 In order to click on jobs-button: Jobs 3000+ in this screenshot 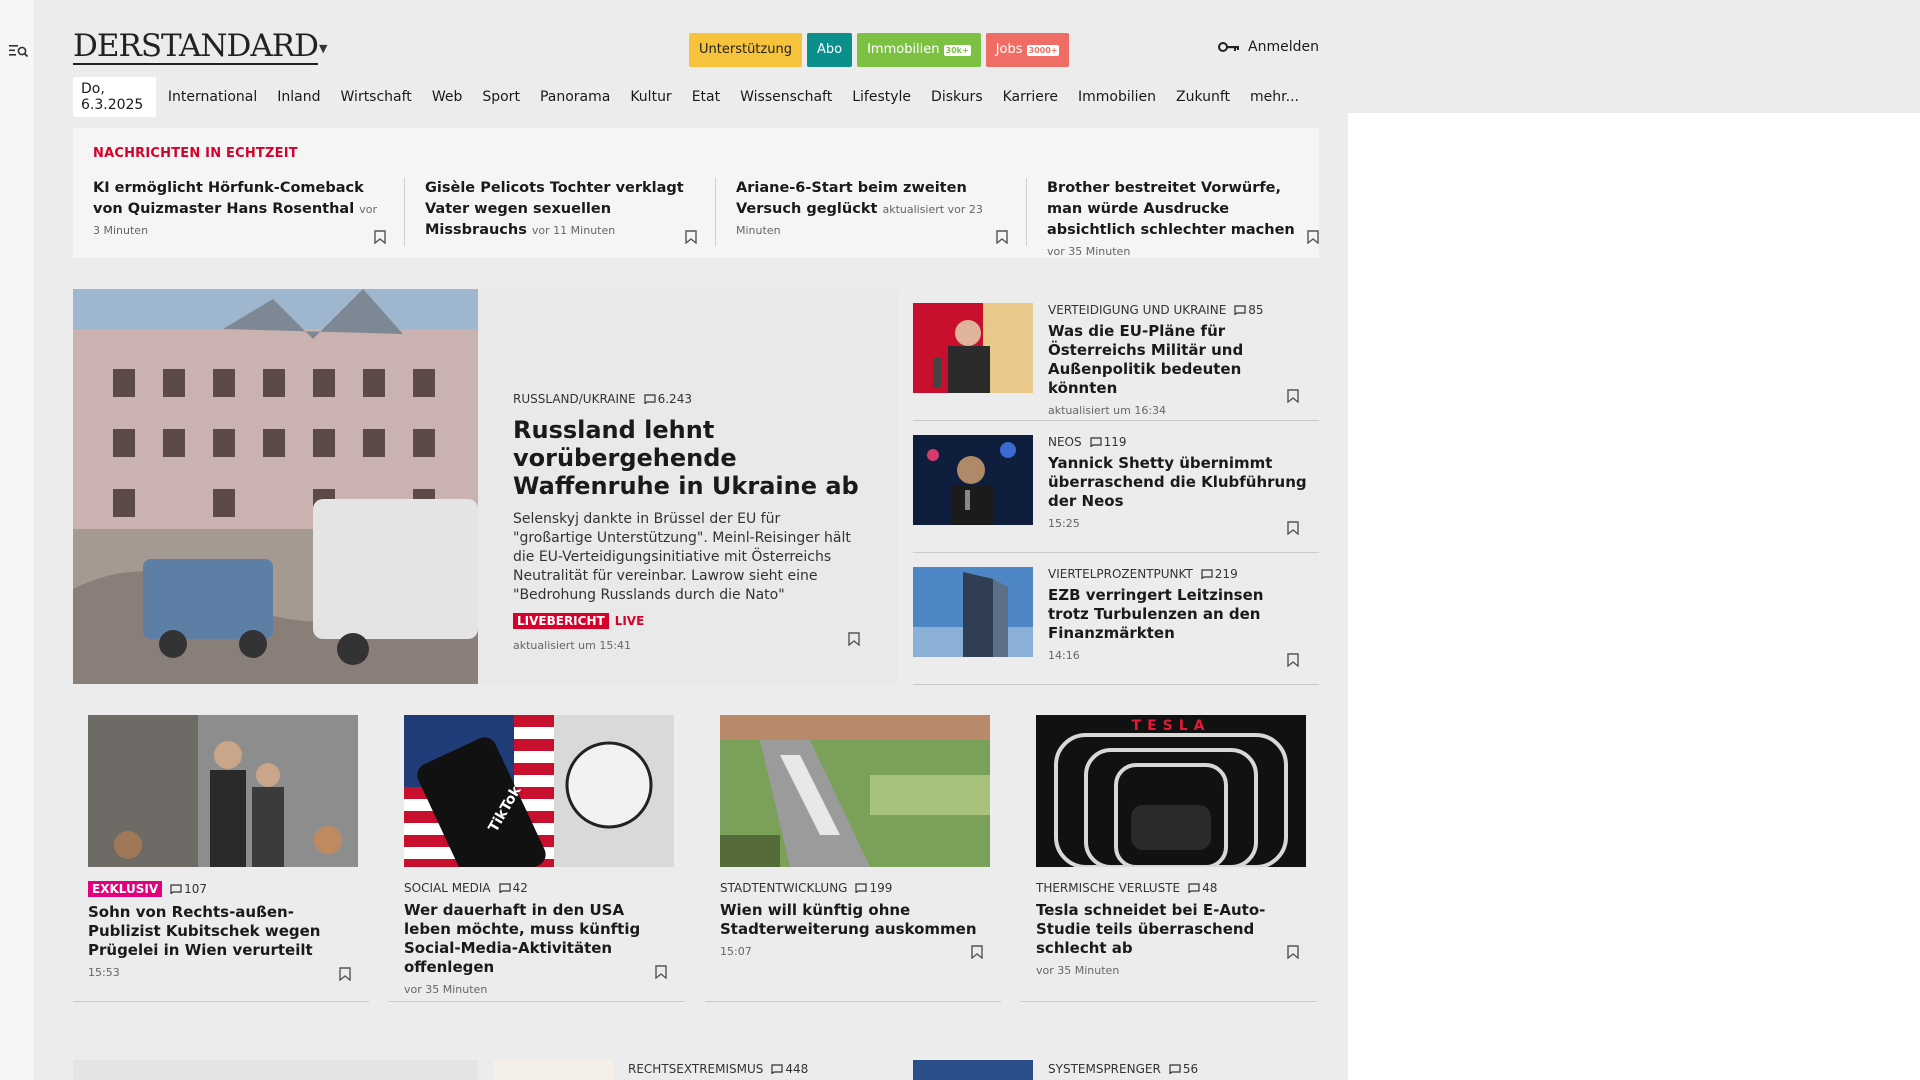, I will do `click(1027, 50)`.